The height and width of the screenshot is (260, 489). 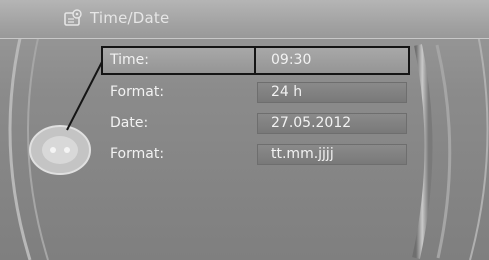 I want to click on time-value: 09:30, so click(x=291, y=60).